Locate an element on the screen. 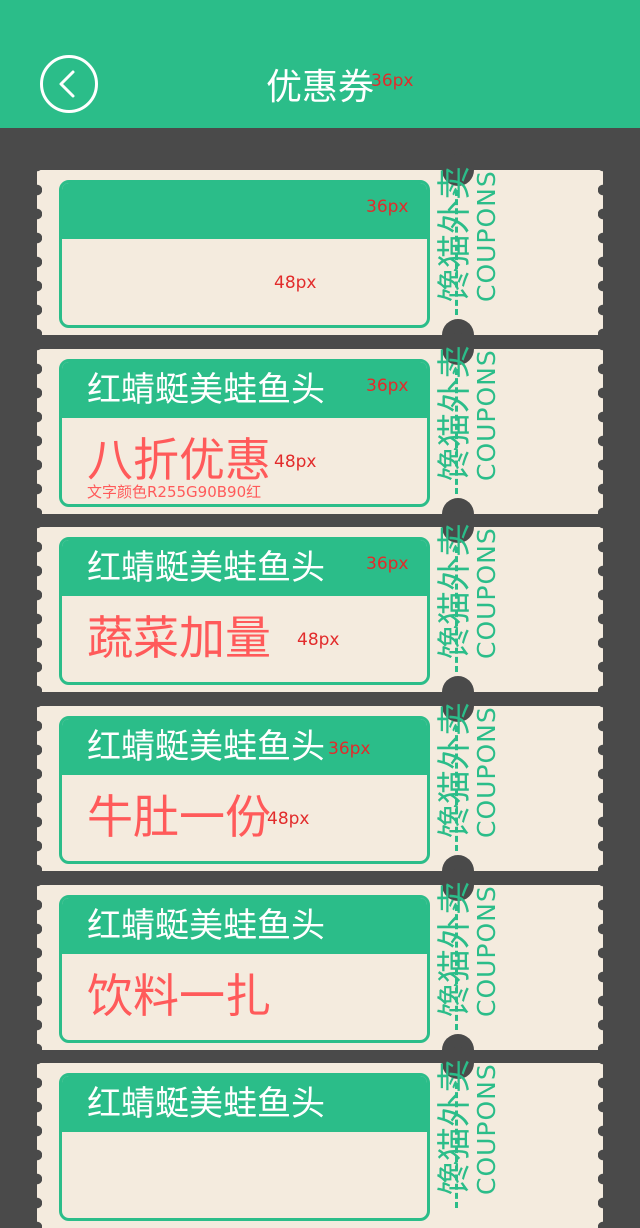  app-header: 优惠券 36px is located at coordinates (320, 64).